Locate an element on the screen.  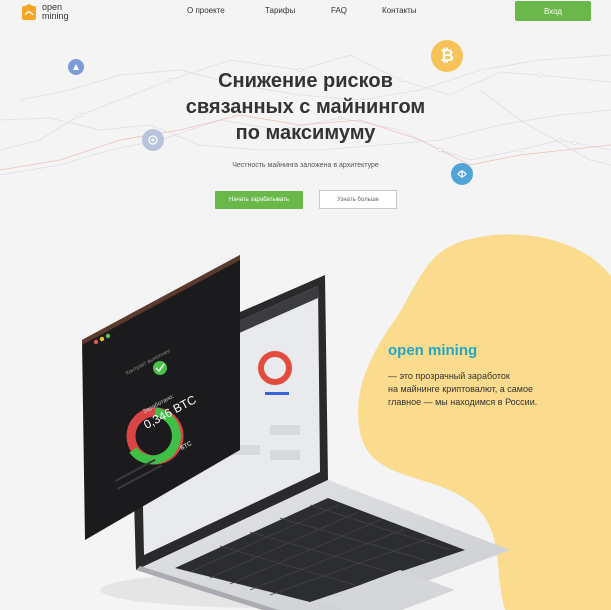
nav-item-faq: FAQ is located at coordinates (339, 10).